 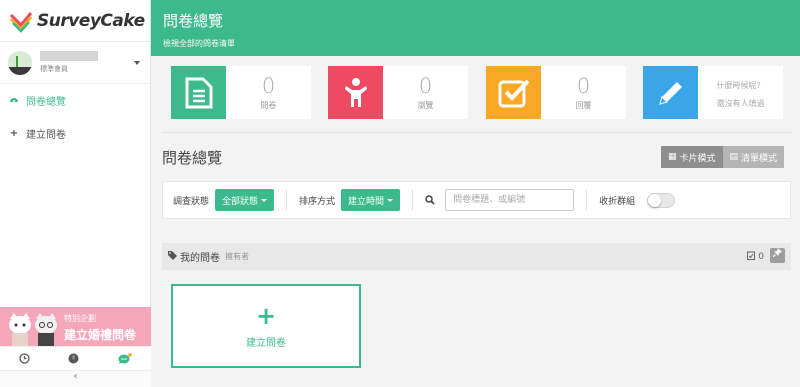 What do you see at coordinates (240, 201) in the screenshot?
I see `status-filter-value: 全部狀態` at bounding box center [240, 201].